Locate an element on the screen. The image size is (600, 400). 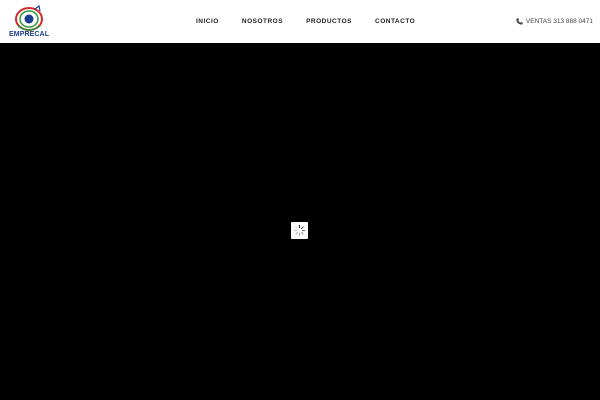
loading-indicator is located at coordinates (299, 230).